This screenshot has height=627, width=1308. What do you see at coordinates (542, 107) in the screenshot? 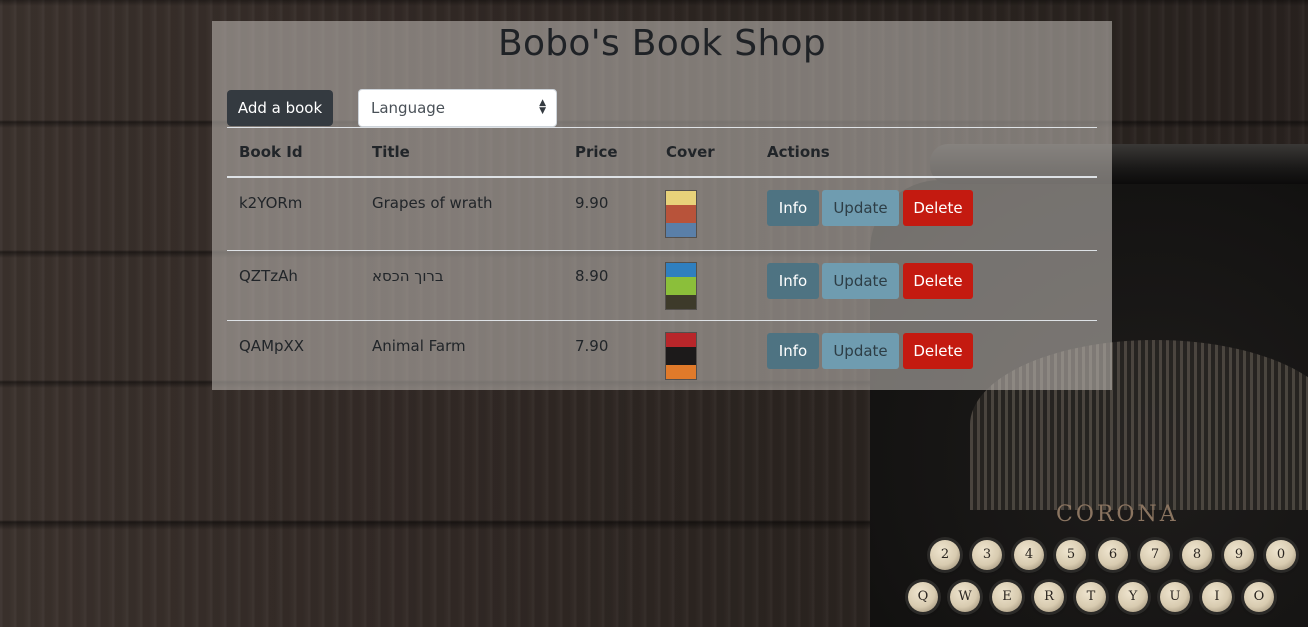
I see `select-caret-icon: ▲ ▼` at bounding box center [542, 107].